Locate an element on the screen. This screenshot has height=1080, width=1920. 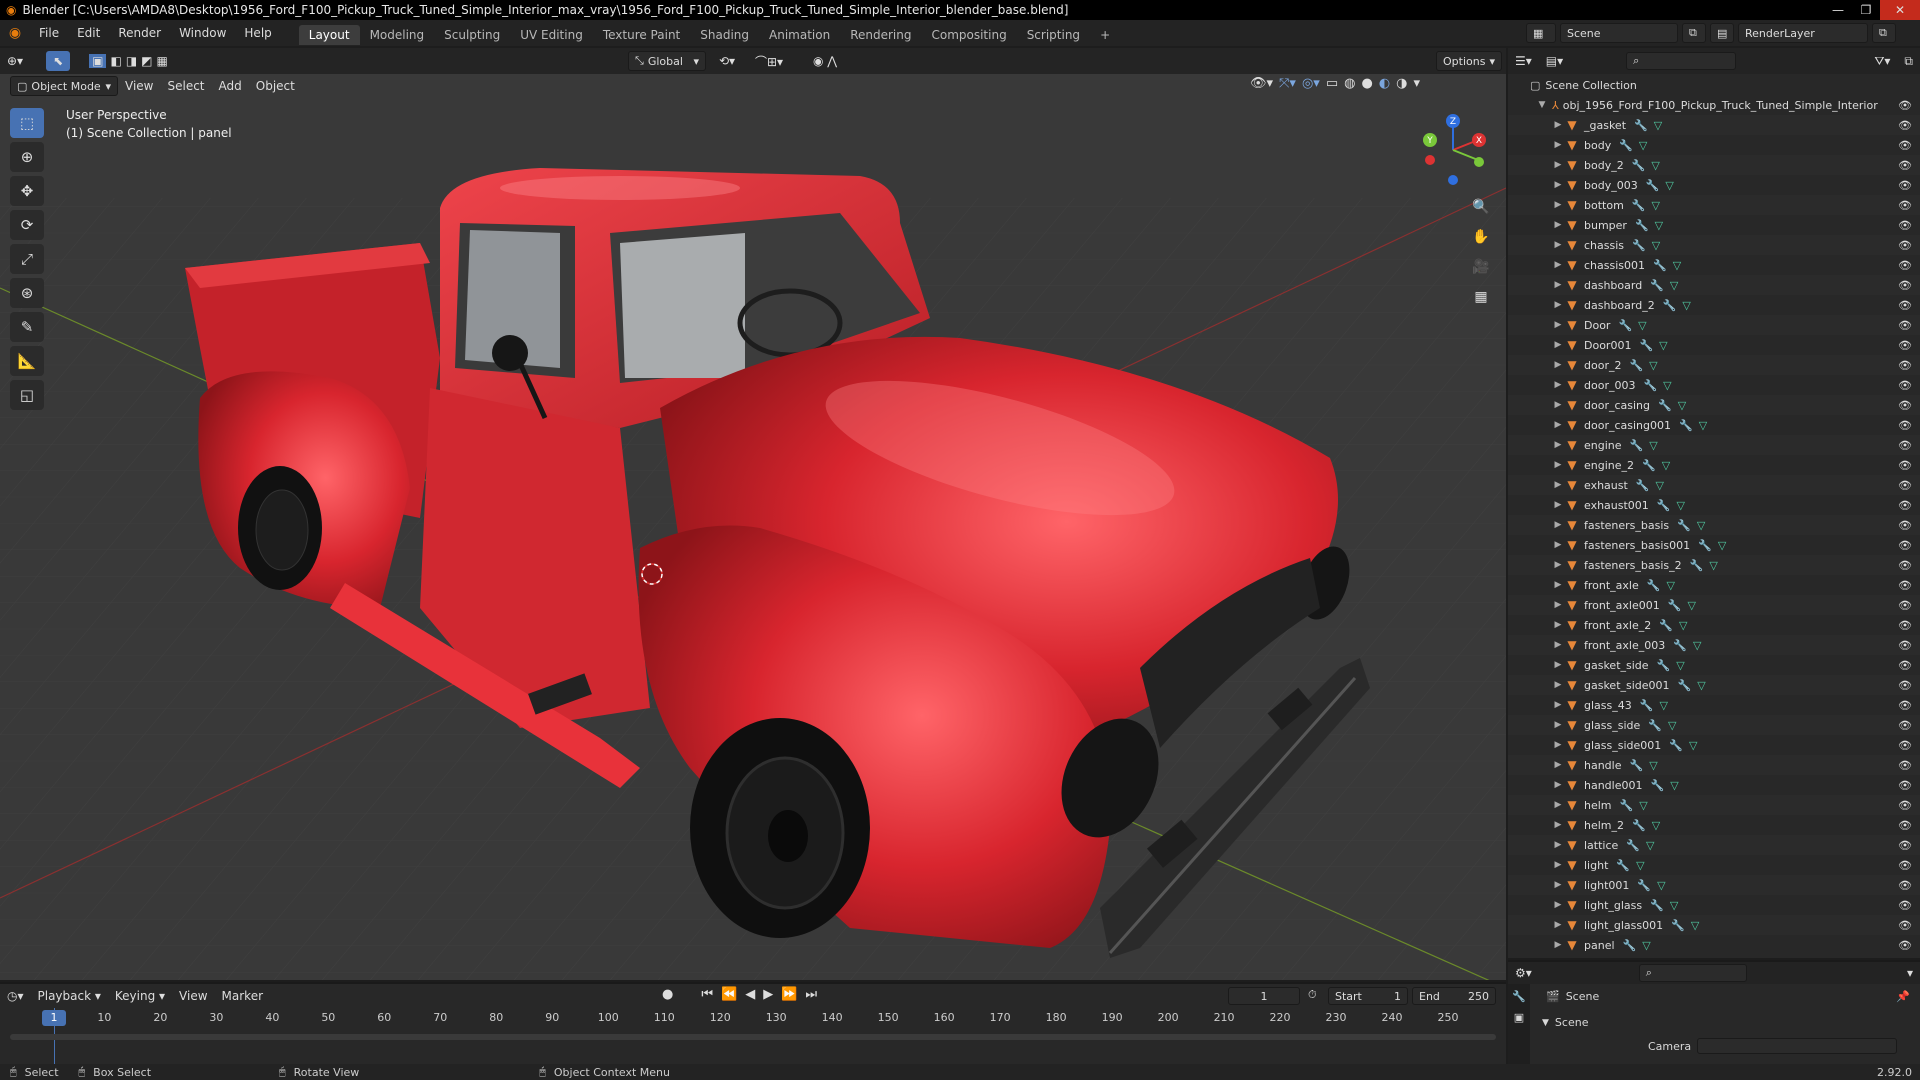
timeline-scrollbar is located at coordinates (753, 1037).